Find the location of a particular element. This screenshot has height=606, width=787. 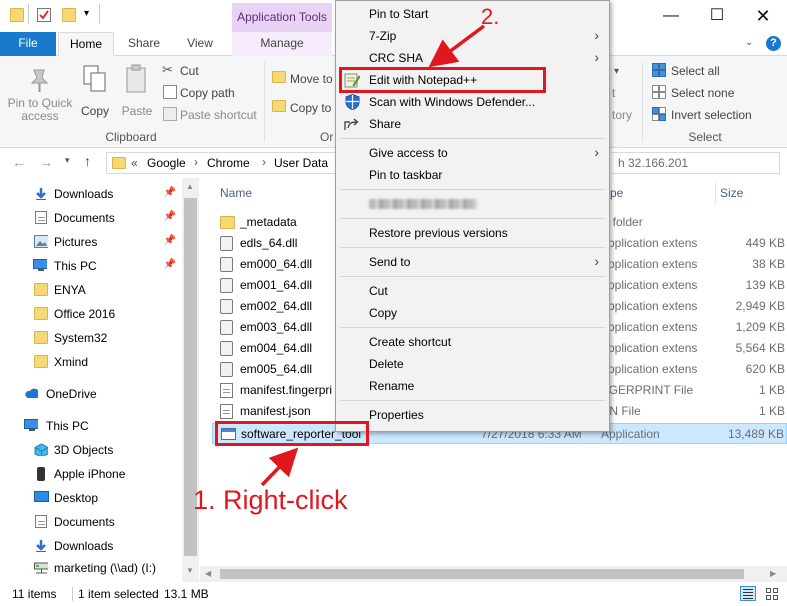

large-icons-view-icon is located at coordinates (772, 593).